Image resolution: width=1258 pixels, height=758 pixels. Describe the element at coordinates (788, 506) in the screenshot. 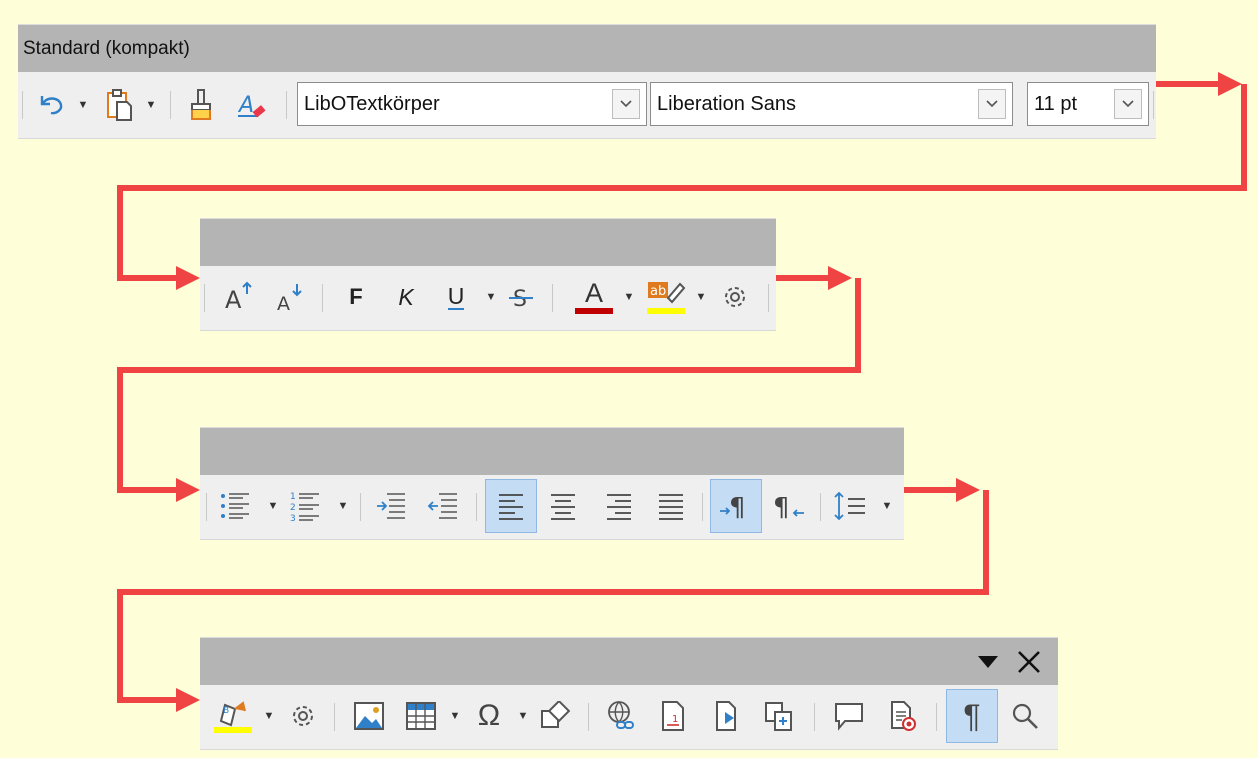

I see `right-to-left-button: ¶` at that location.